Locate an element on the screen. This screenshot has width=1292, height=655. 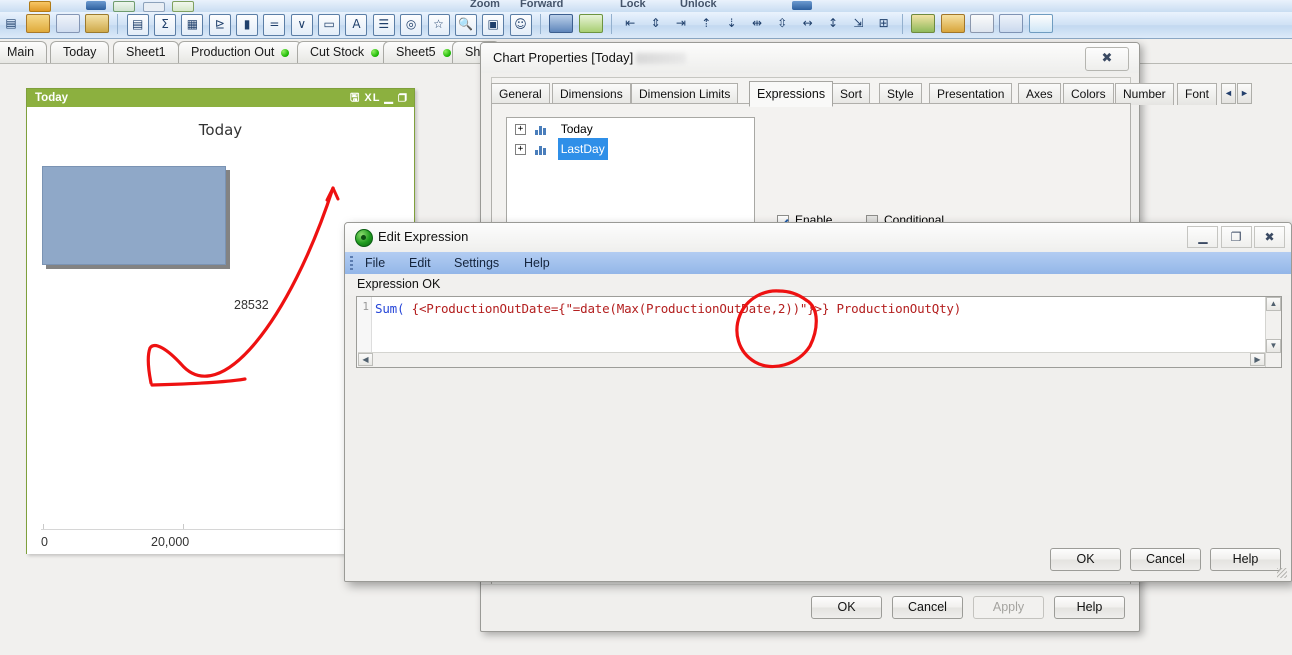
distribute-vertically-icon: ⇳ is located at coordinates (782, 24).